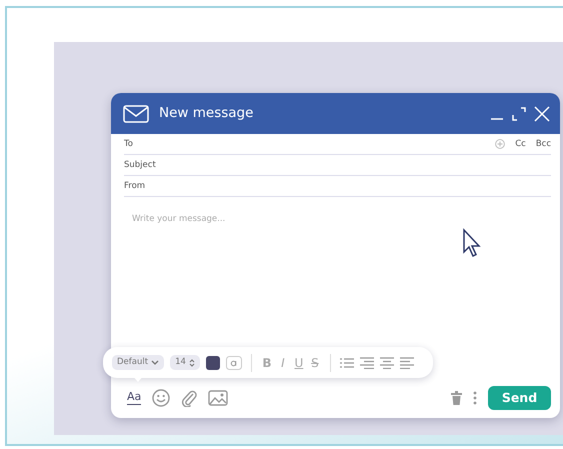 The height and width of the screenshot is (449, 563). What do you see at coordinates (136, 113) in the screenshot?
I see `envelope-icon` at bounding box center [136, 113].